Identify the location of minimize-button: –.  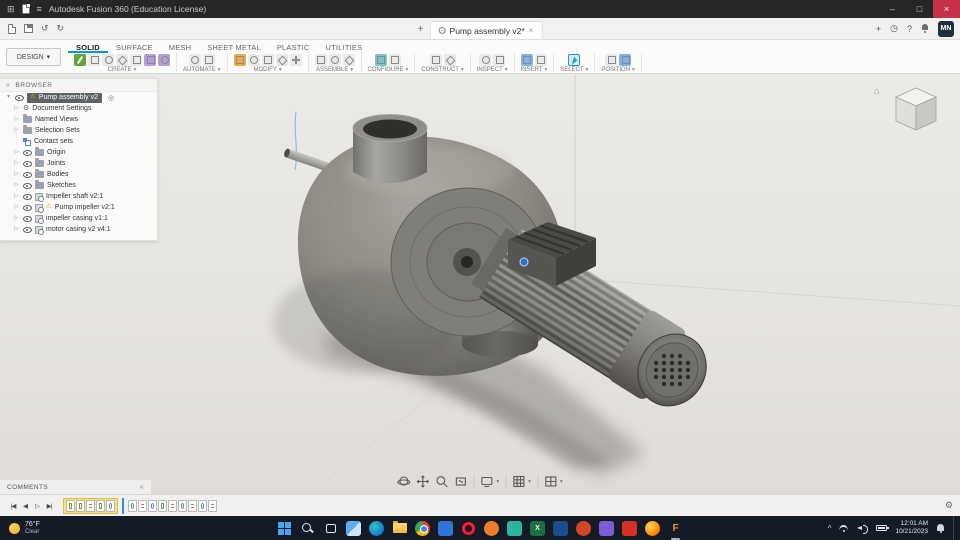
(892, 9).